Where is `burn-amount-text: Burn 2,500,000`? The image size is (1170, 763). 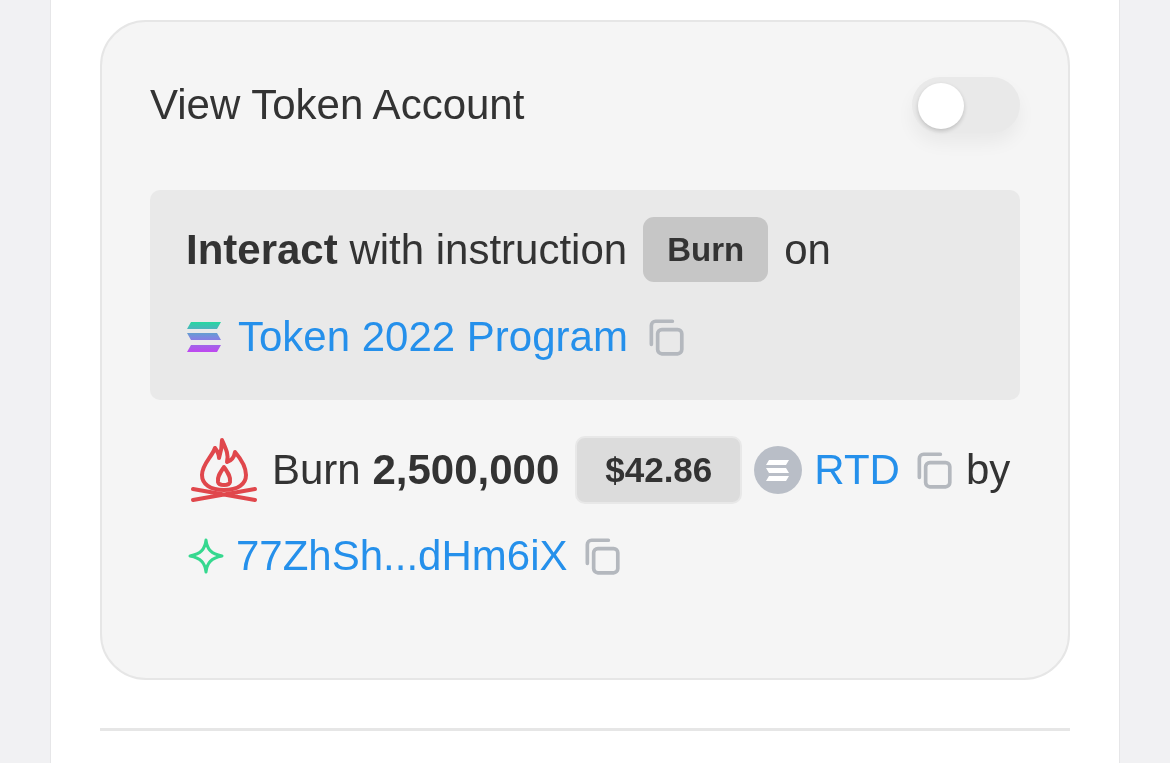 burn-amount-text: Burn 2,500,000 is located at coordinates (416, 470).